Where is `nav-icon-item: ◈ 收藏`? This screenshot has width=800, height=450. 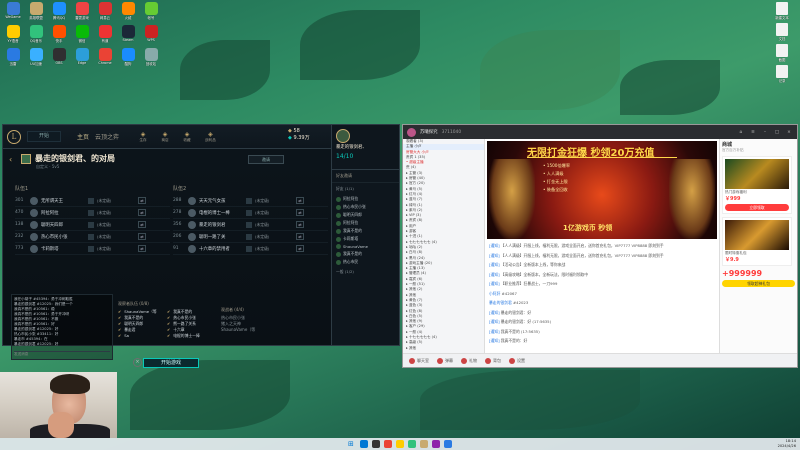 nav-icon-item: ◈ 收藏 is located at coordinates (187, 137).